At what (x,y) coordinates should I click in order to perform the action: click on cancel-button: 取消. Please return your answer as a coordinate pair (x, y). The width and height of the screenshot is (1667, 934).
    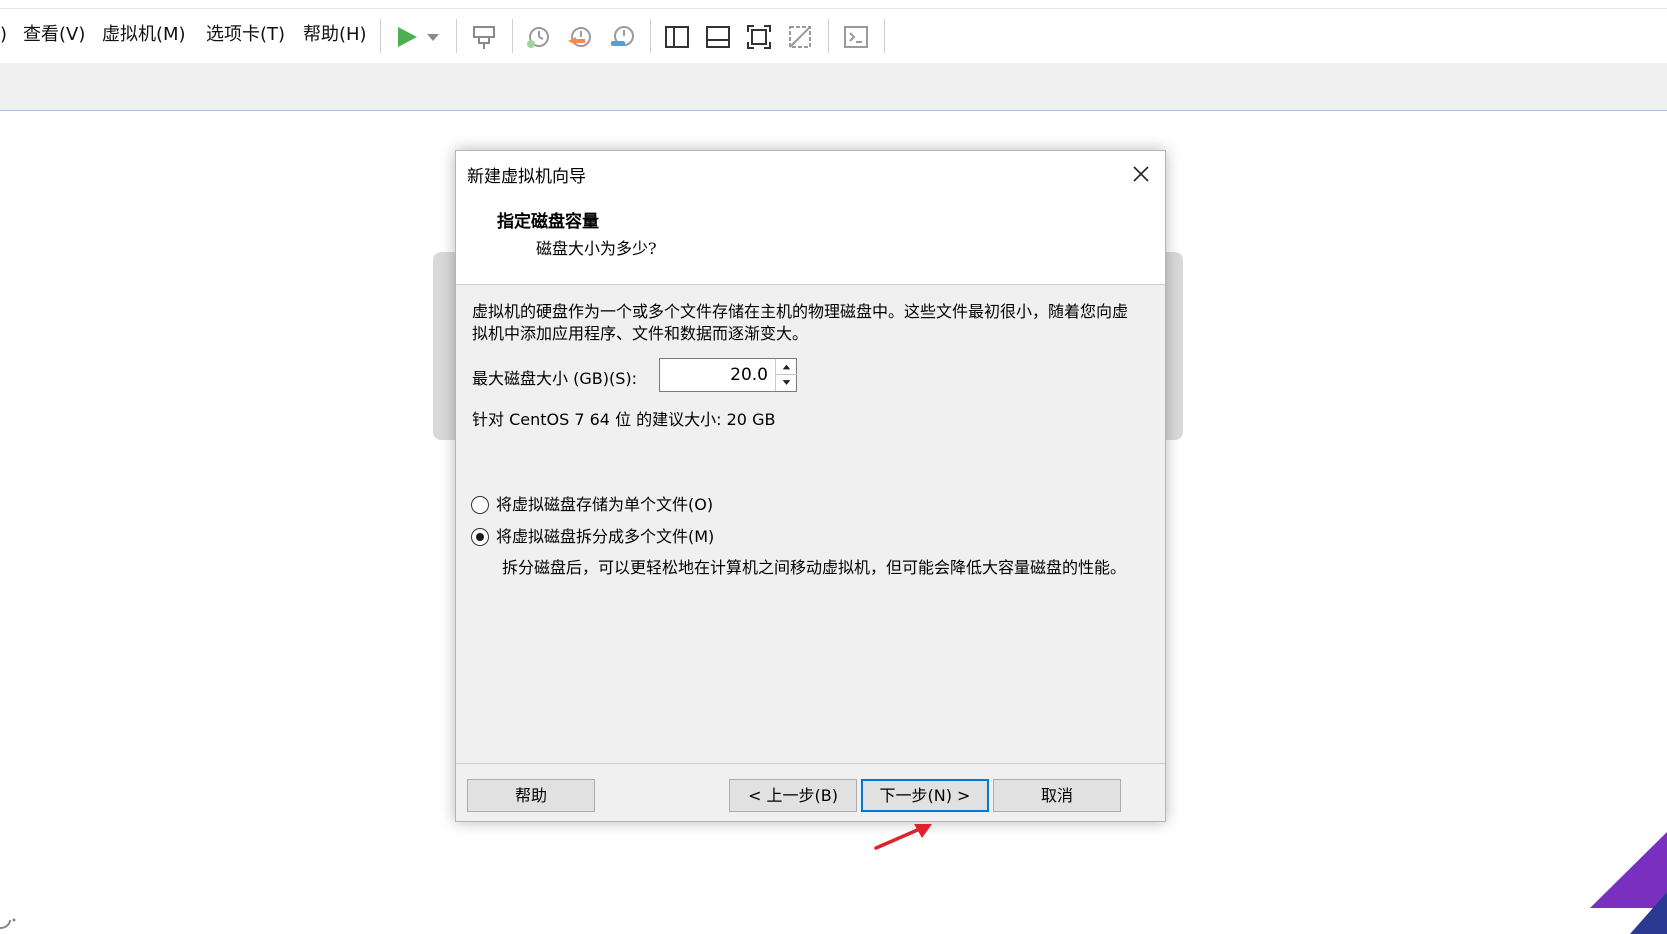
    Looking at the image, I should click on (1057, 795).